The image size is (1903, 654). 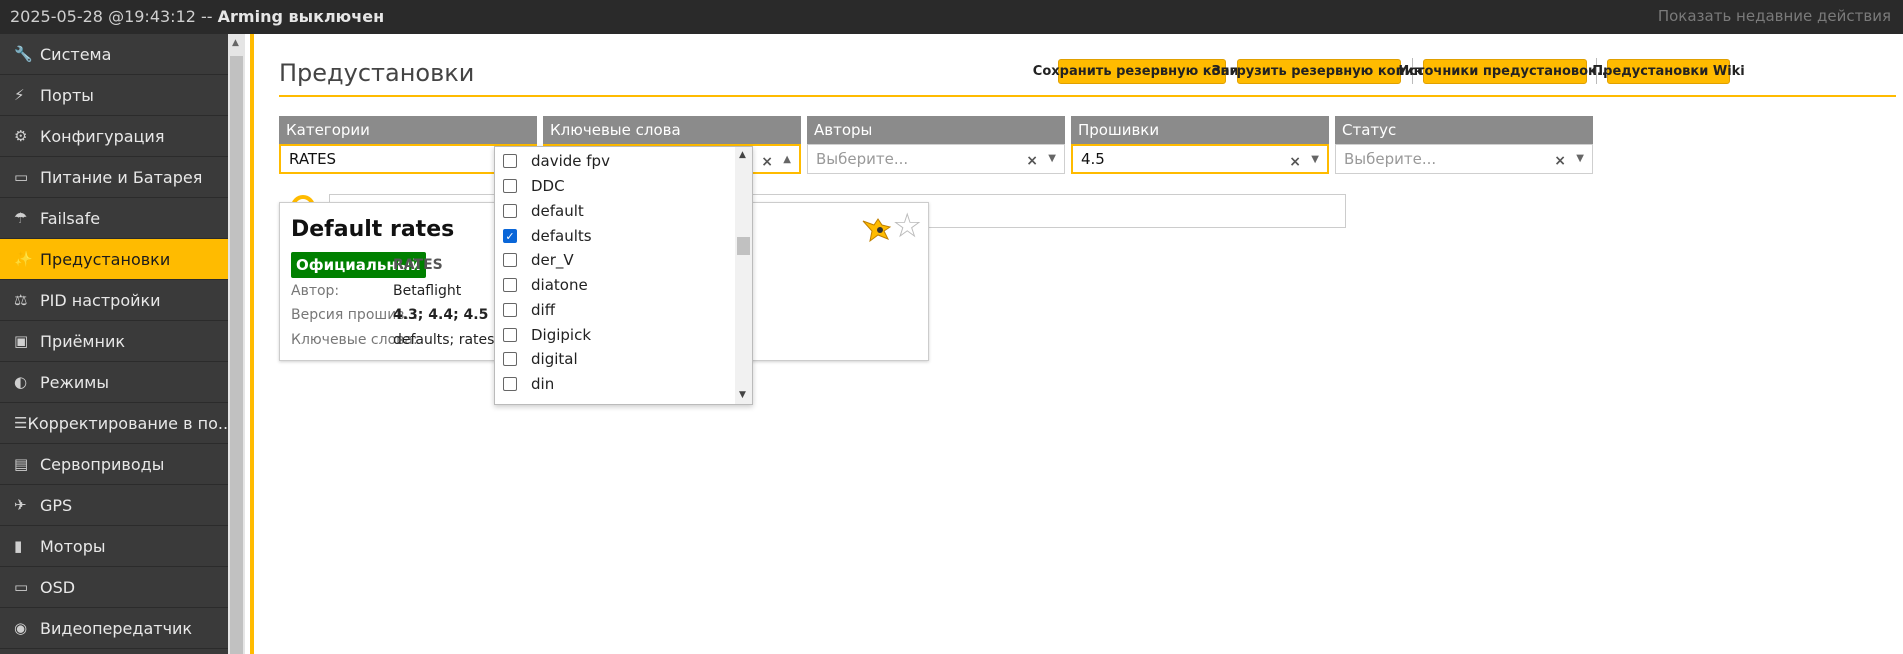 What do you see at coordinates (114, 300) in the screenshot?
I see `sidebar-item-pid: ⚖ PID настройки` at bounding box center [114, 300].